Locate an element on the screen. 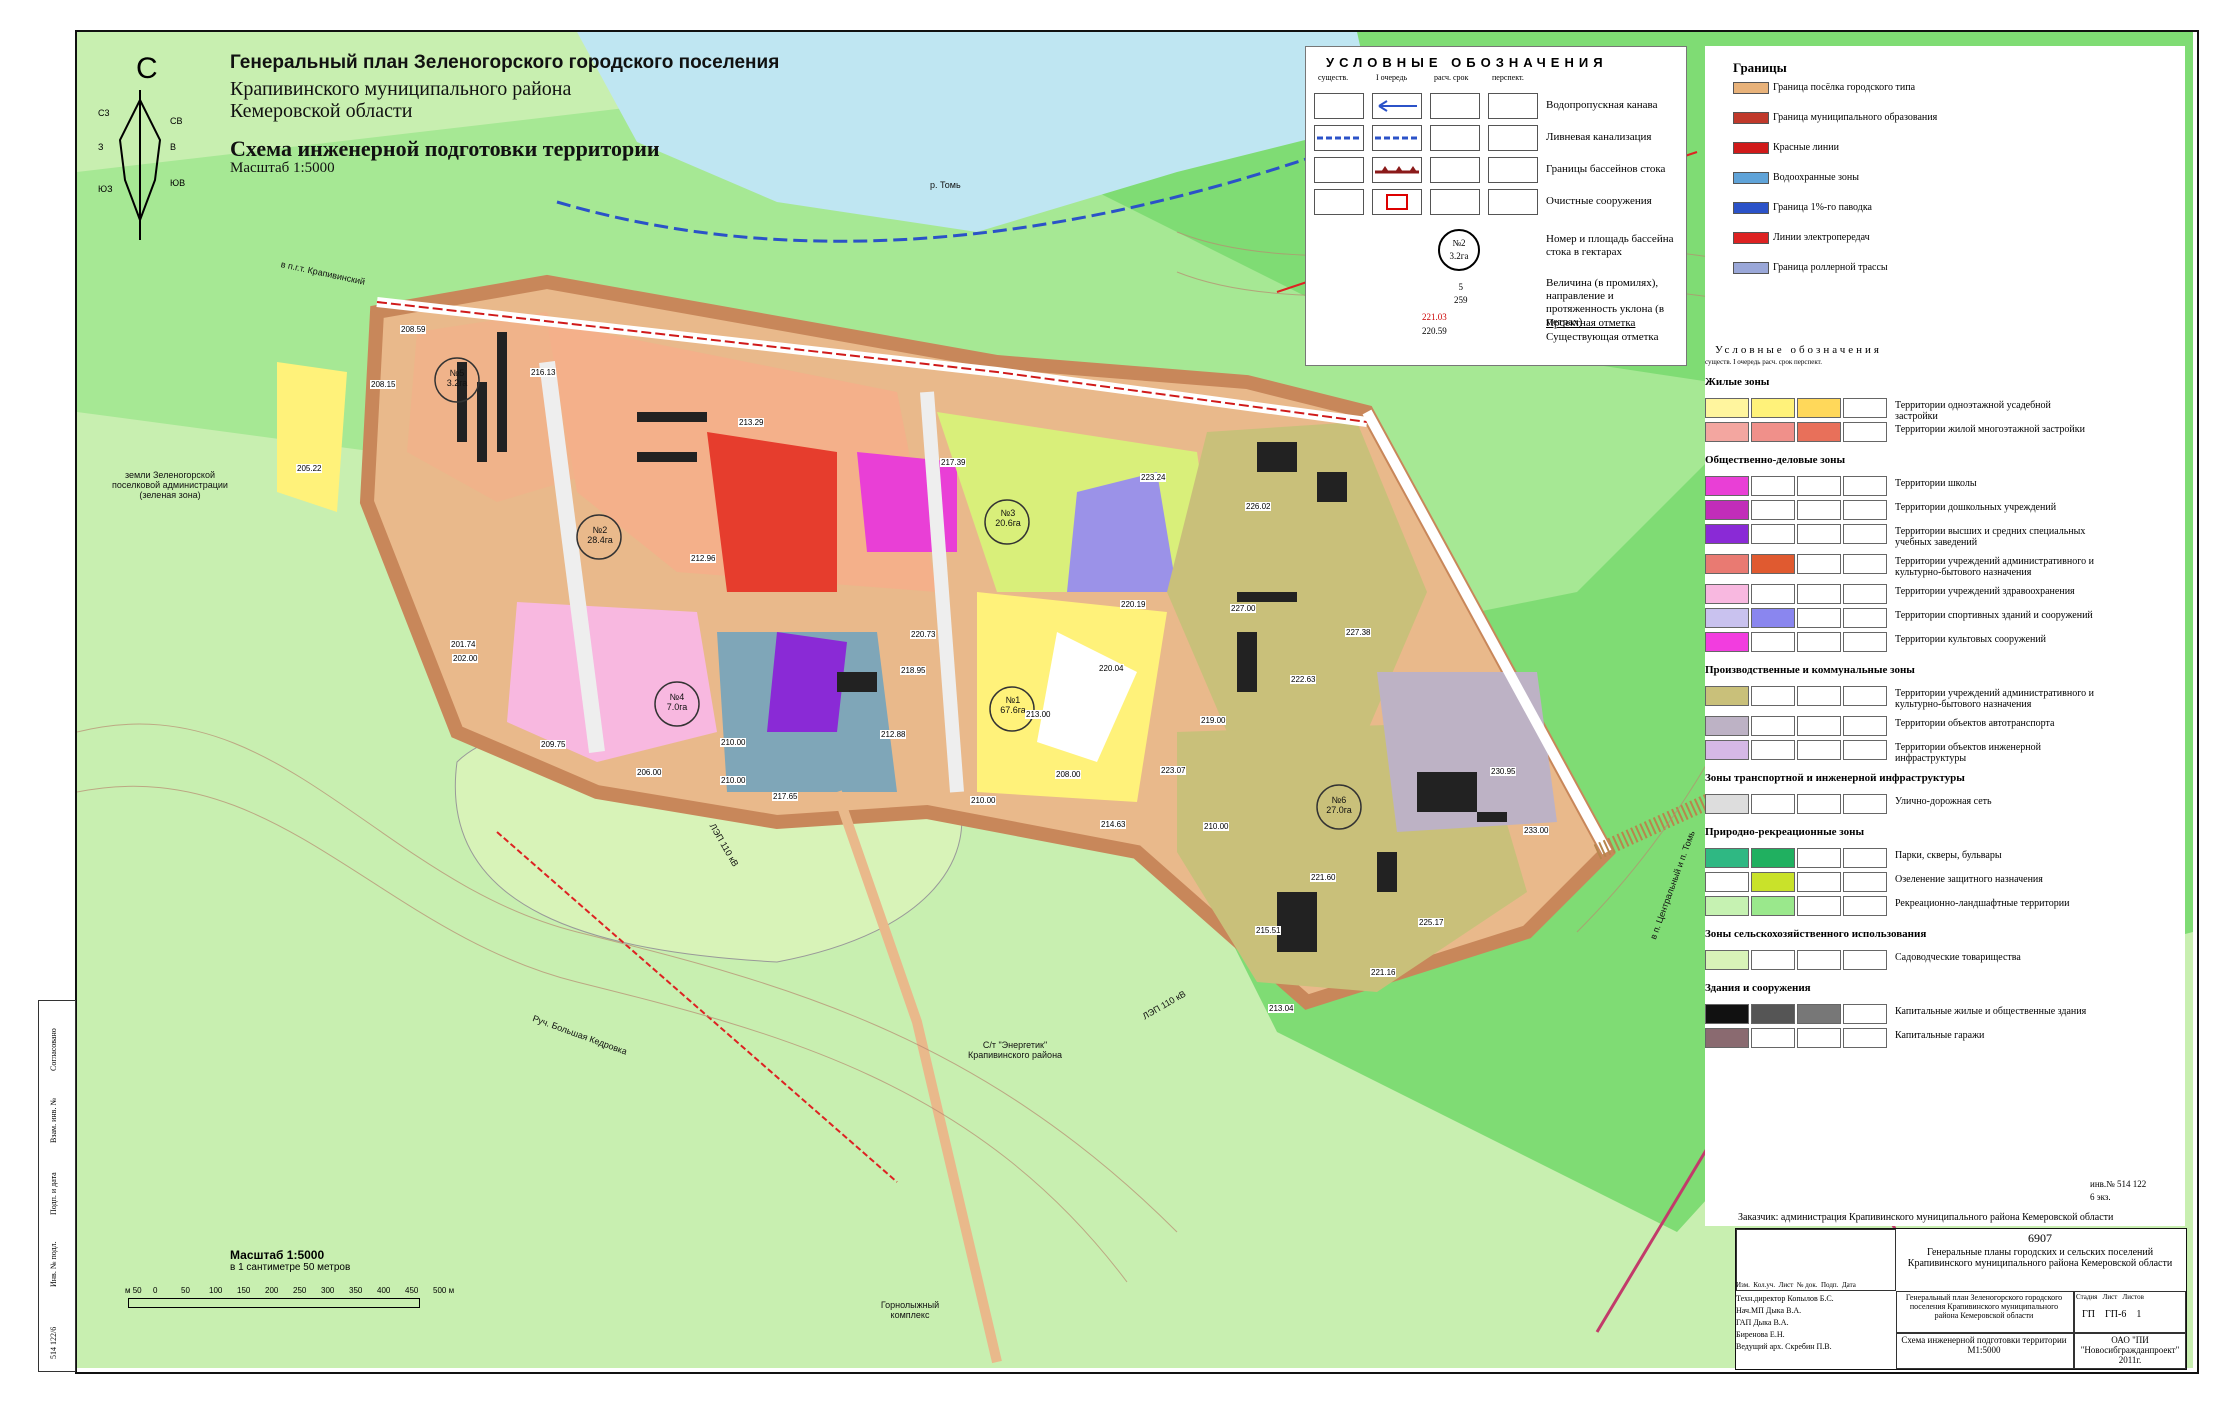  side-stamp-field: 514 122/6 is located at coordinates (53, 1342).